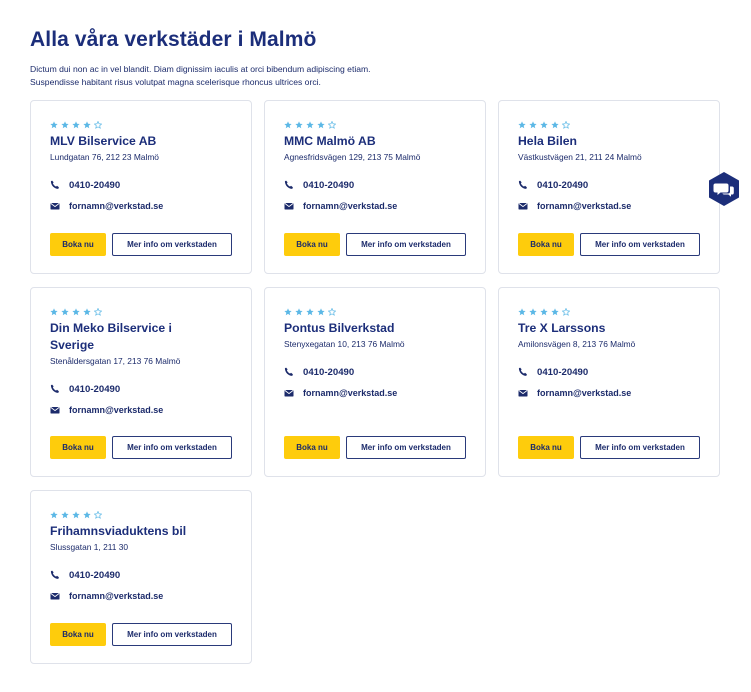  I want to click on workshop-name: Frihamnsviaduktens bil, so click(118, 531).